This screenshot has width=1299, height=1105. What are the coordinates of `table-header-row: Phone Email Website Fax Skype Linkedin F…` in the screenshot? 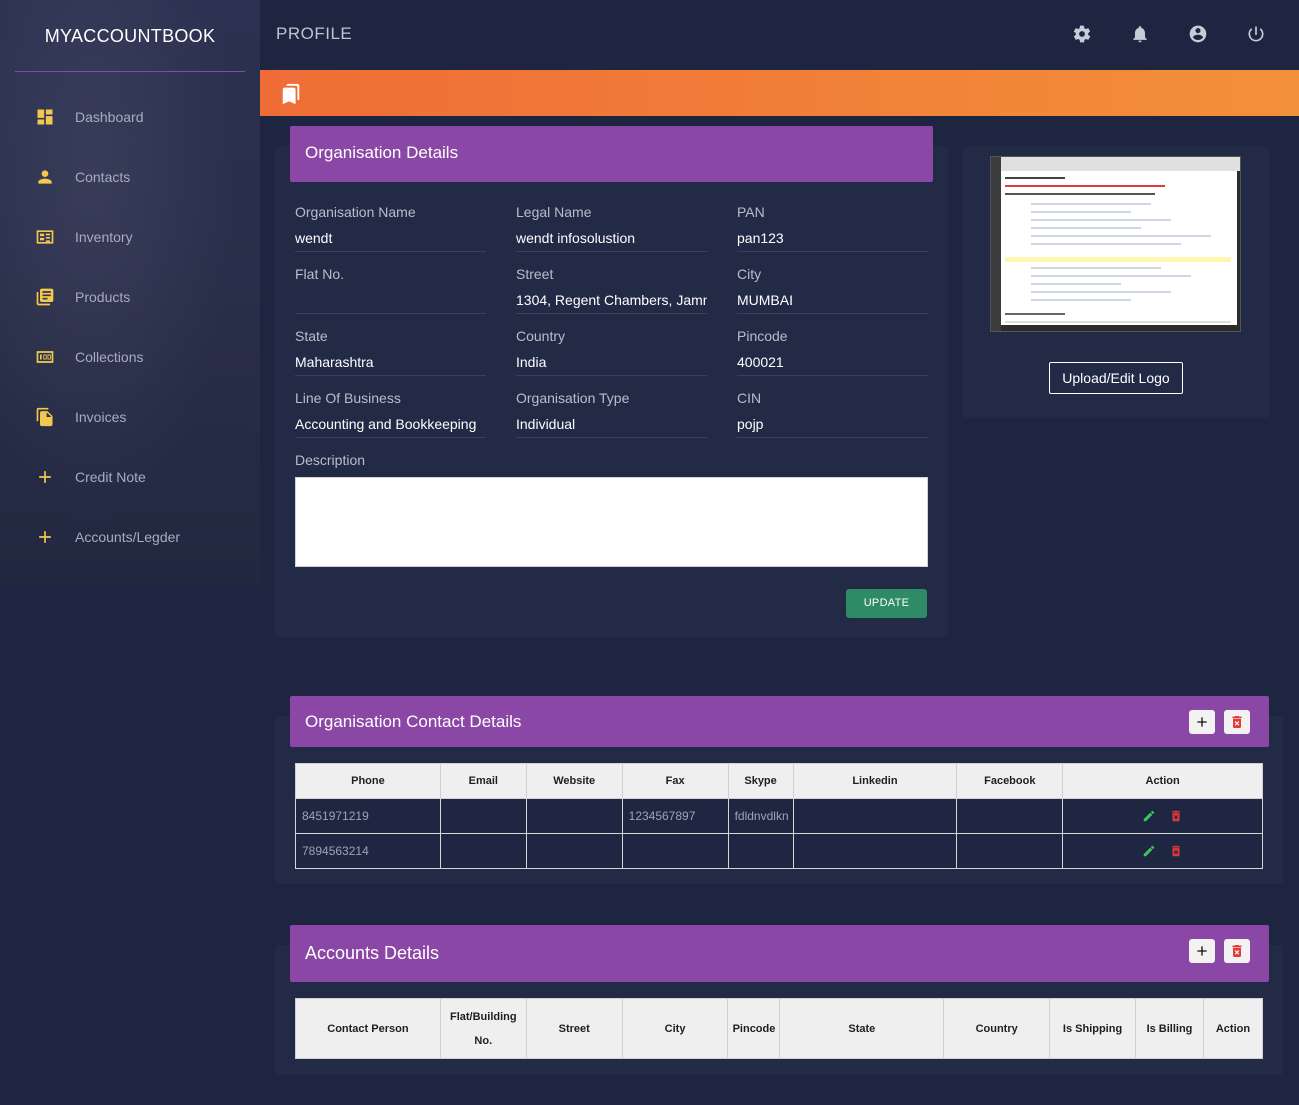 It's located at (779, 781).